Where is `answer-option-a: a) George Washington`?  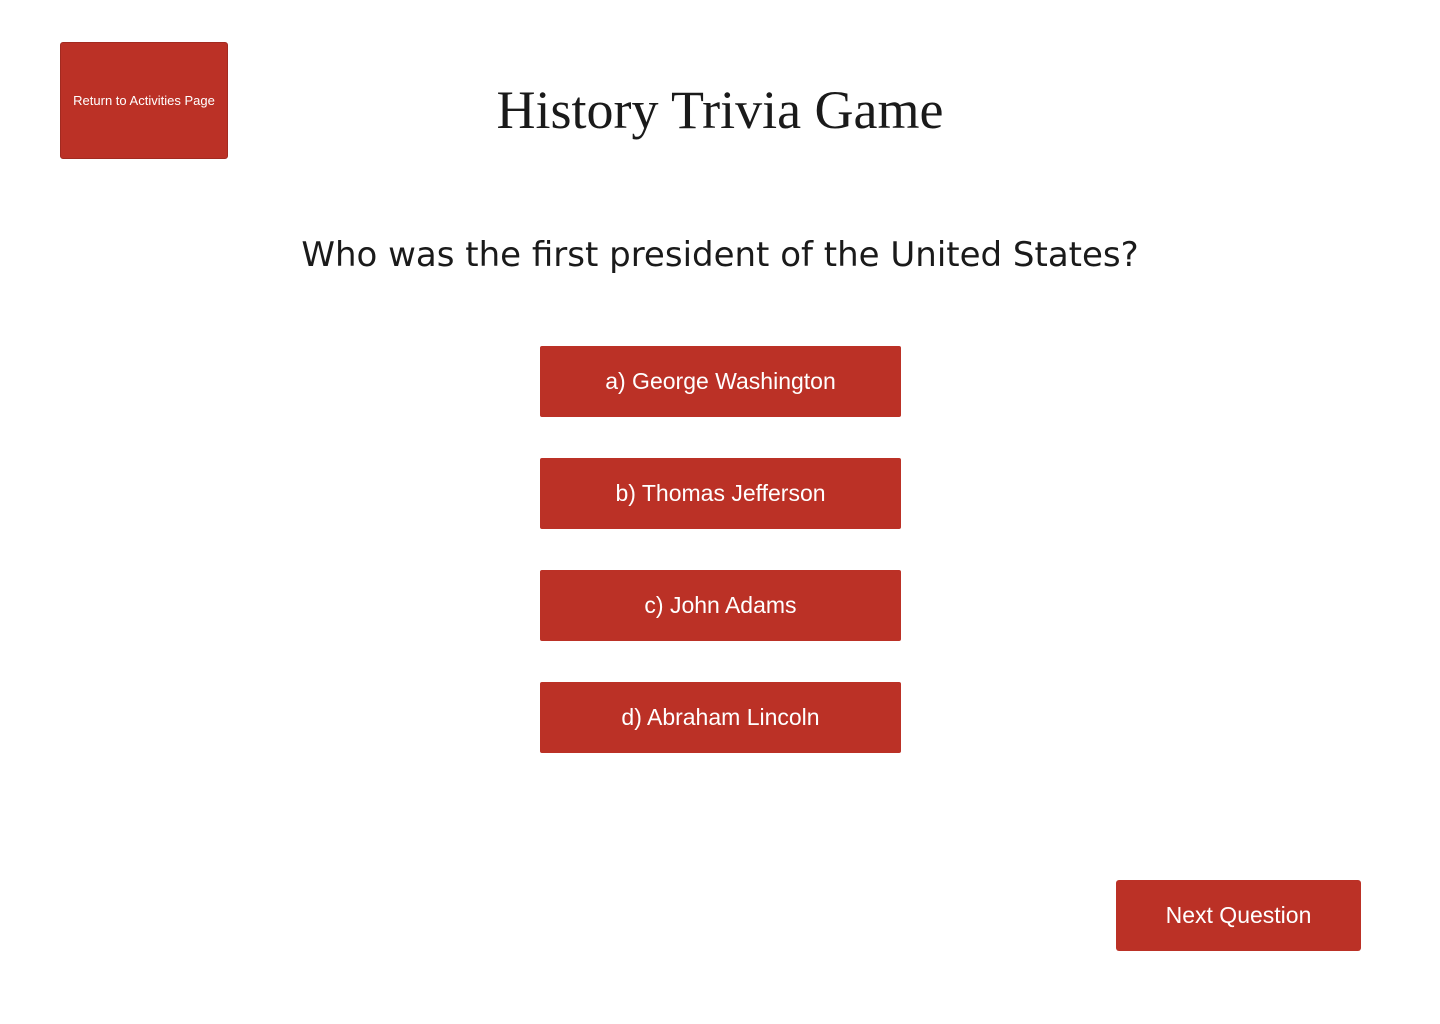 answer-option-a: a) George Washington is located at coordinates (720, 381).